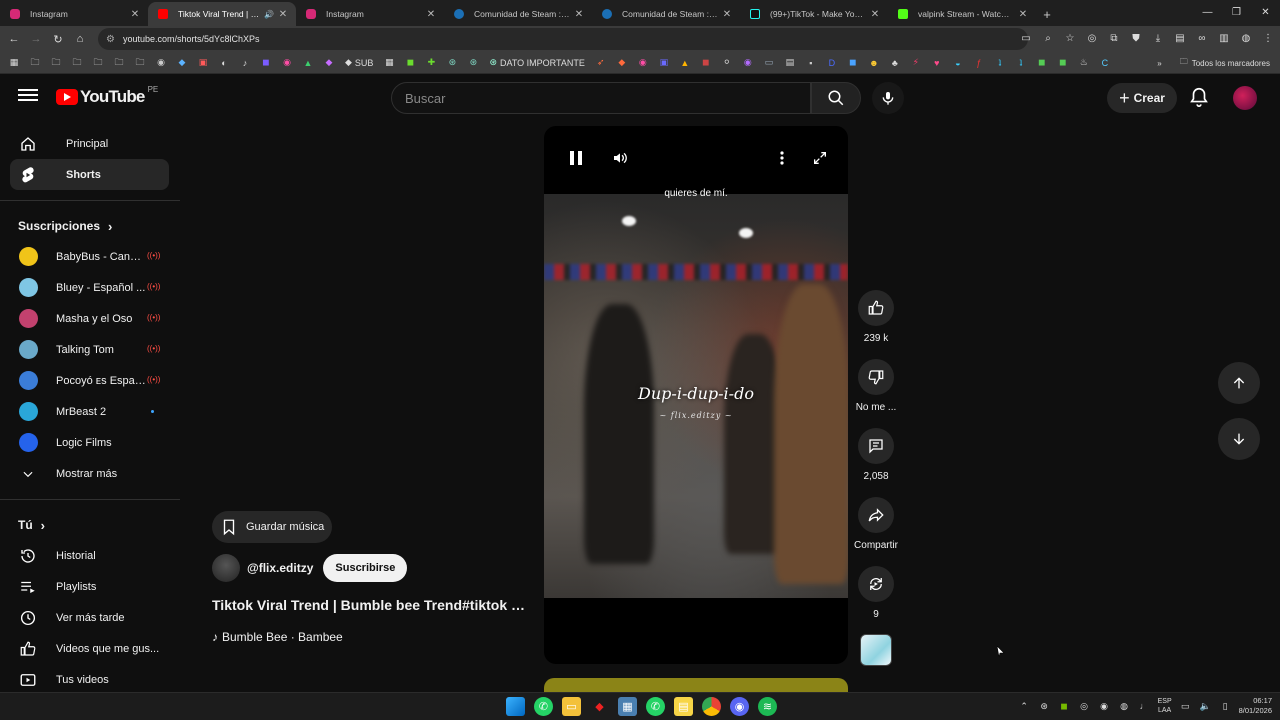  Describe the element at coordinates (1084, 706) in the screenshot. I see `app-tray-icon: ◎` at that location.